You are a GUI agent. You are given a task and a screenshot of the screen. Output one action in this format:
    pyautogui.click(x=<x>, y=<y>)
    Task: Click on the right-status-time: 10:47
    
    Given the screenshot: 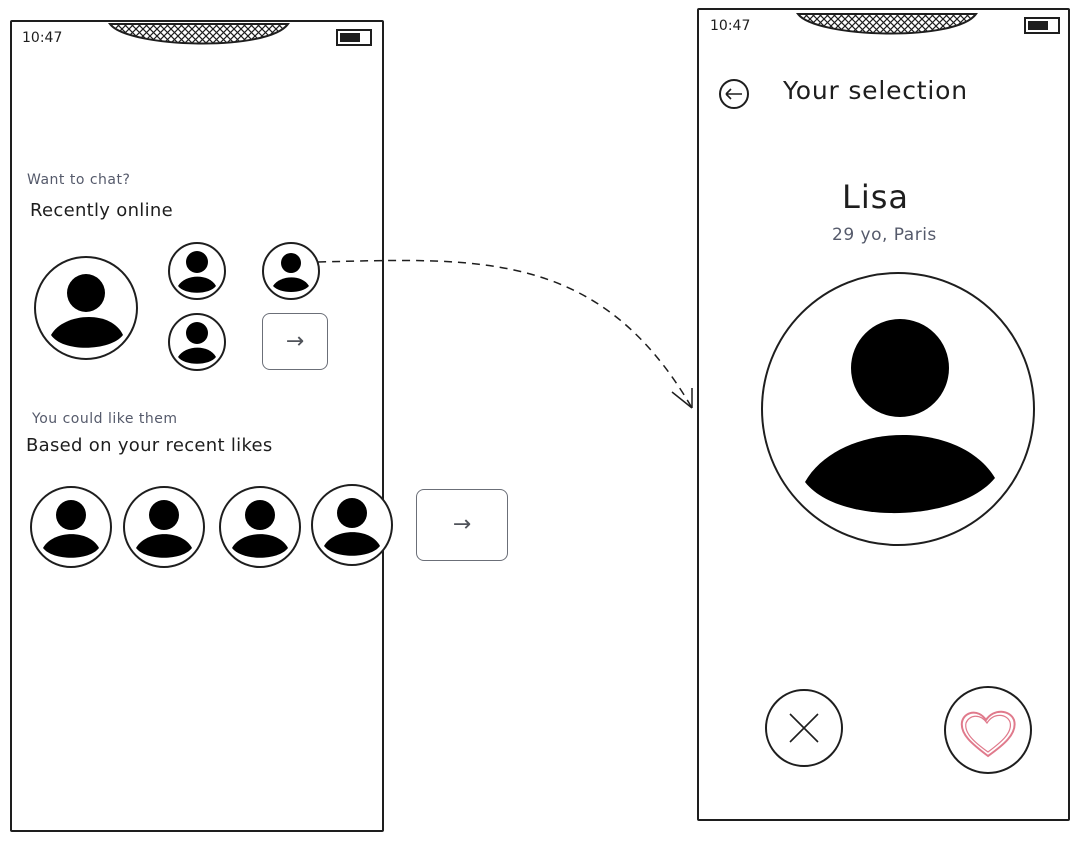 What is the action you would take?
    pyautogui.click(x=730, y=26)
    